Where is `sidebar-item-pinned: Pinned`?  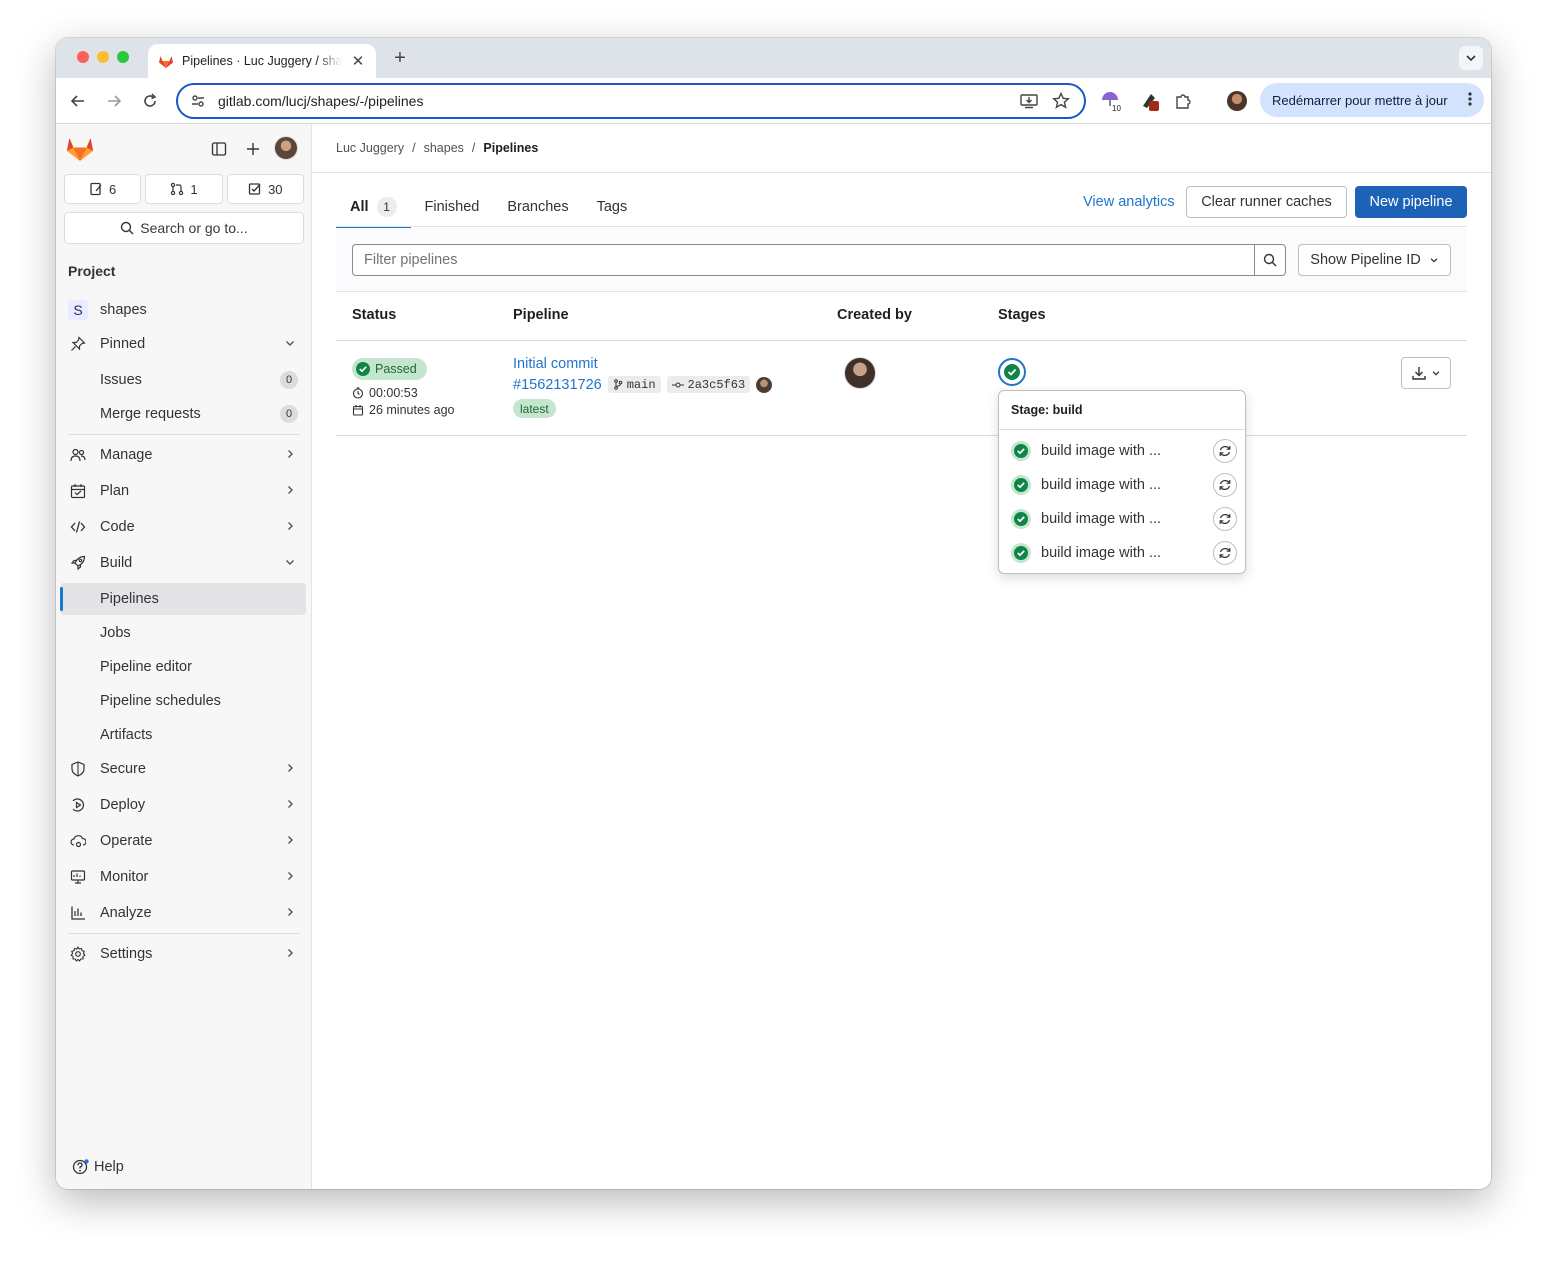 sidebar-item-pinned: Pinned is located at coordinates (183, 344).